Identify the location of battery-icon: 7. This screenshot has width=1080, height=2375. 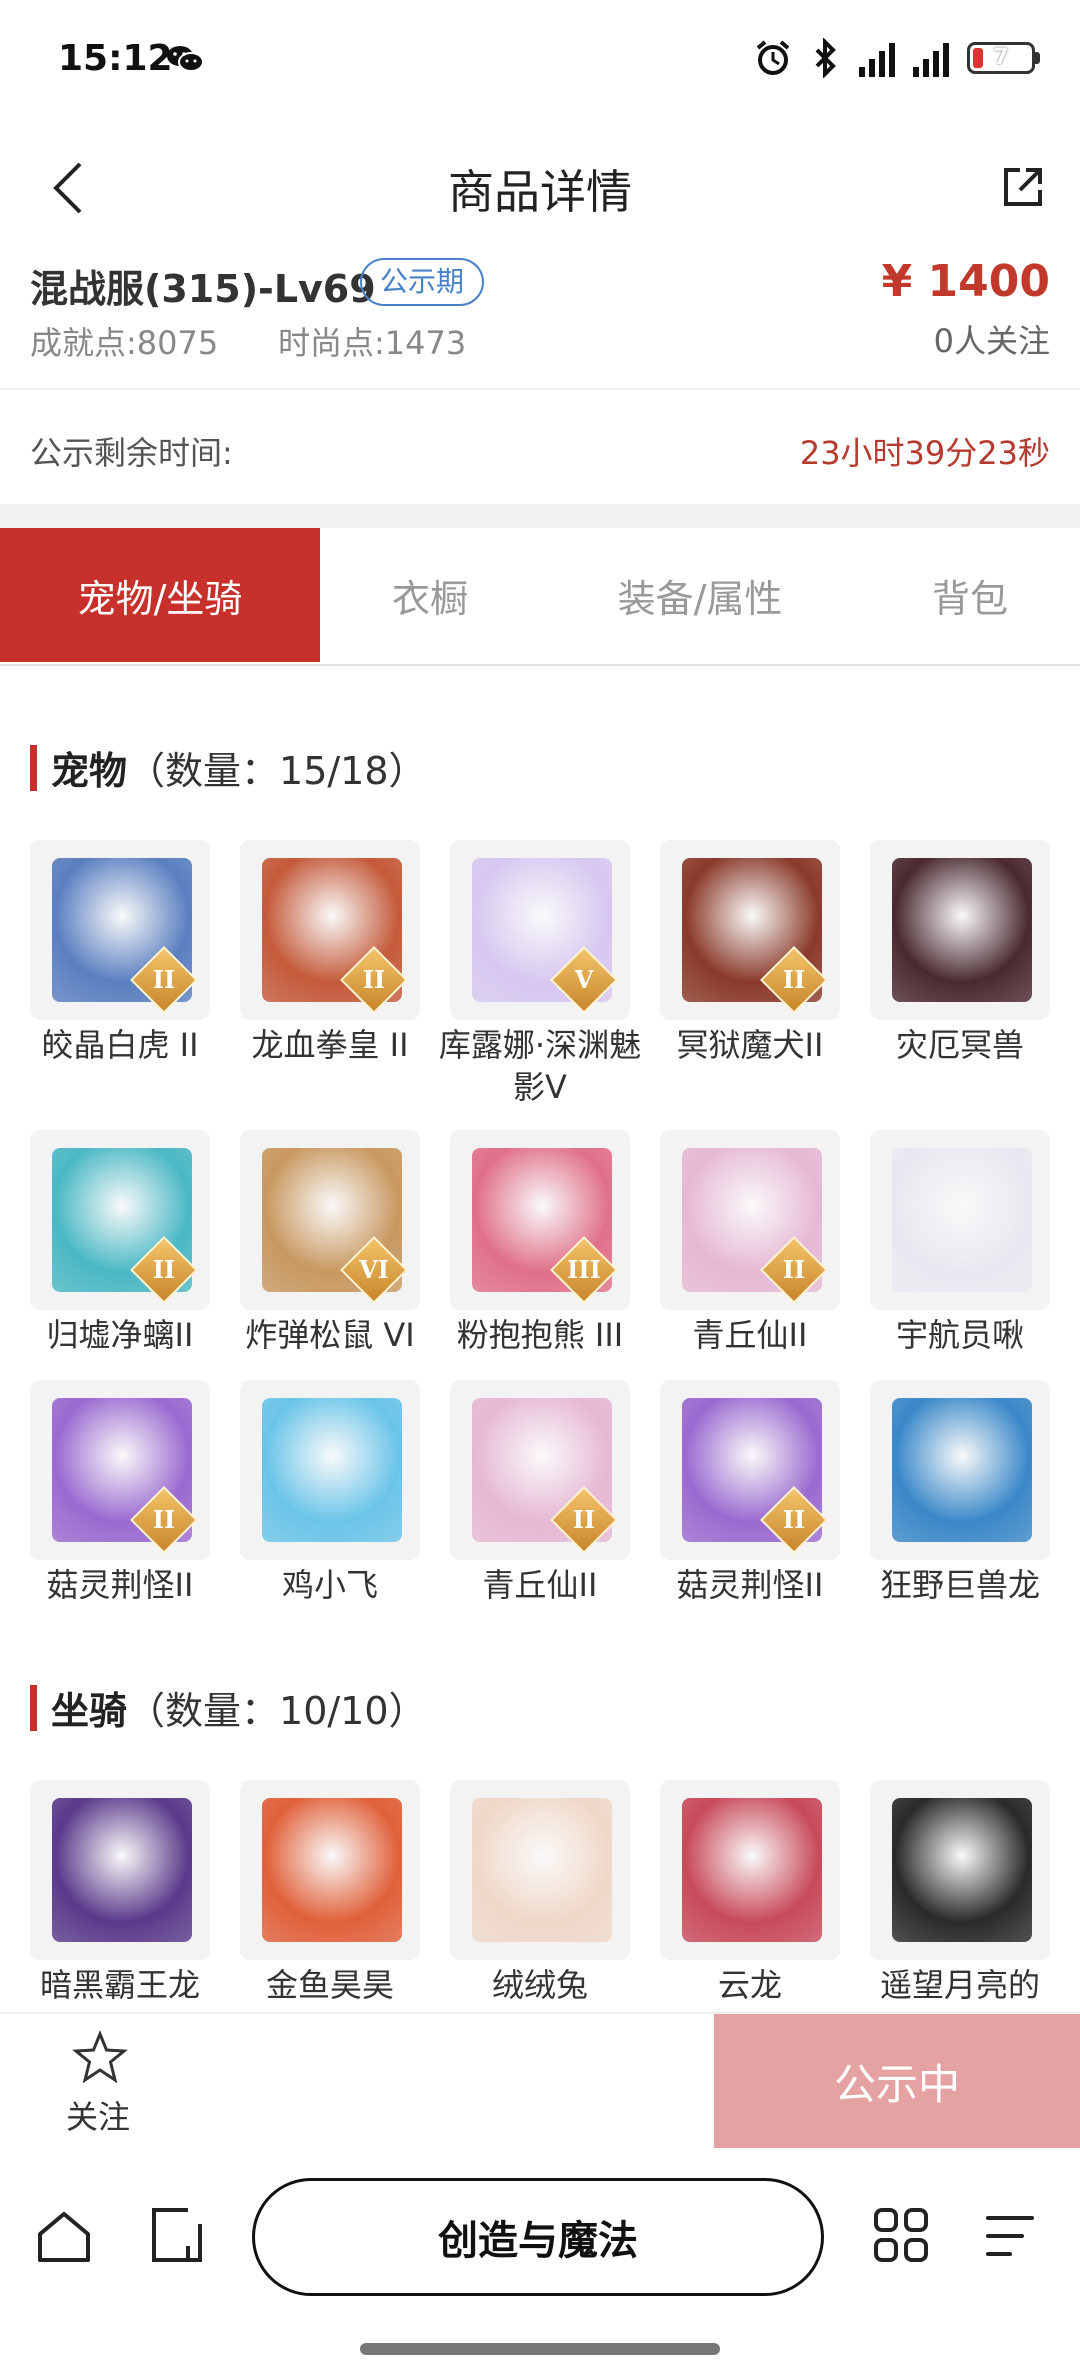
(1003, 58).